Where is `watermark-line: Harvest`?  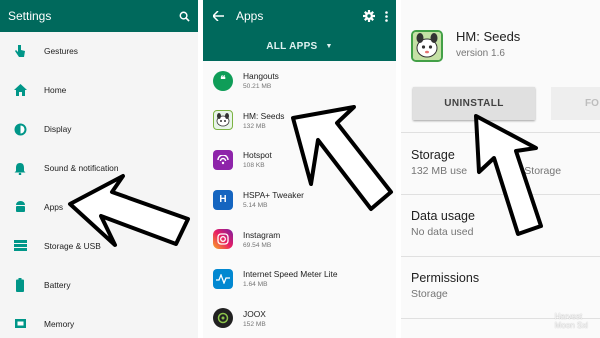 watermark-line: Harvest is located at coordinates (568, 316).